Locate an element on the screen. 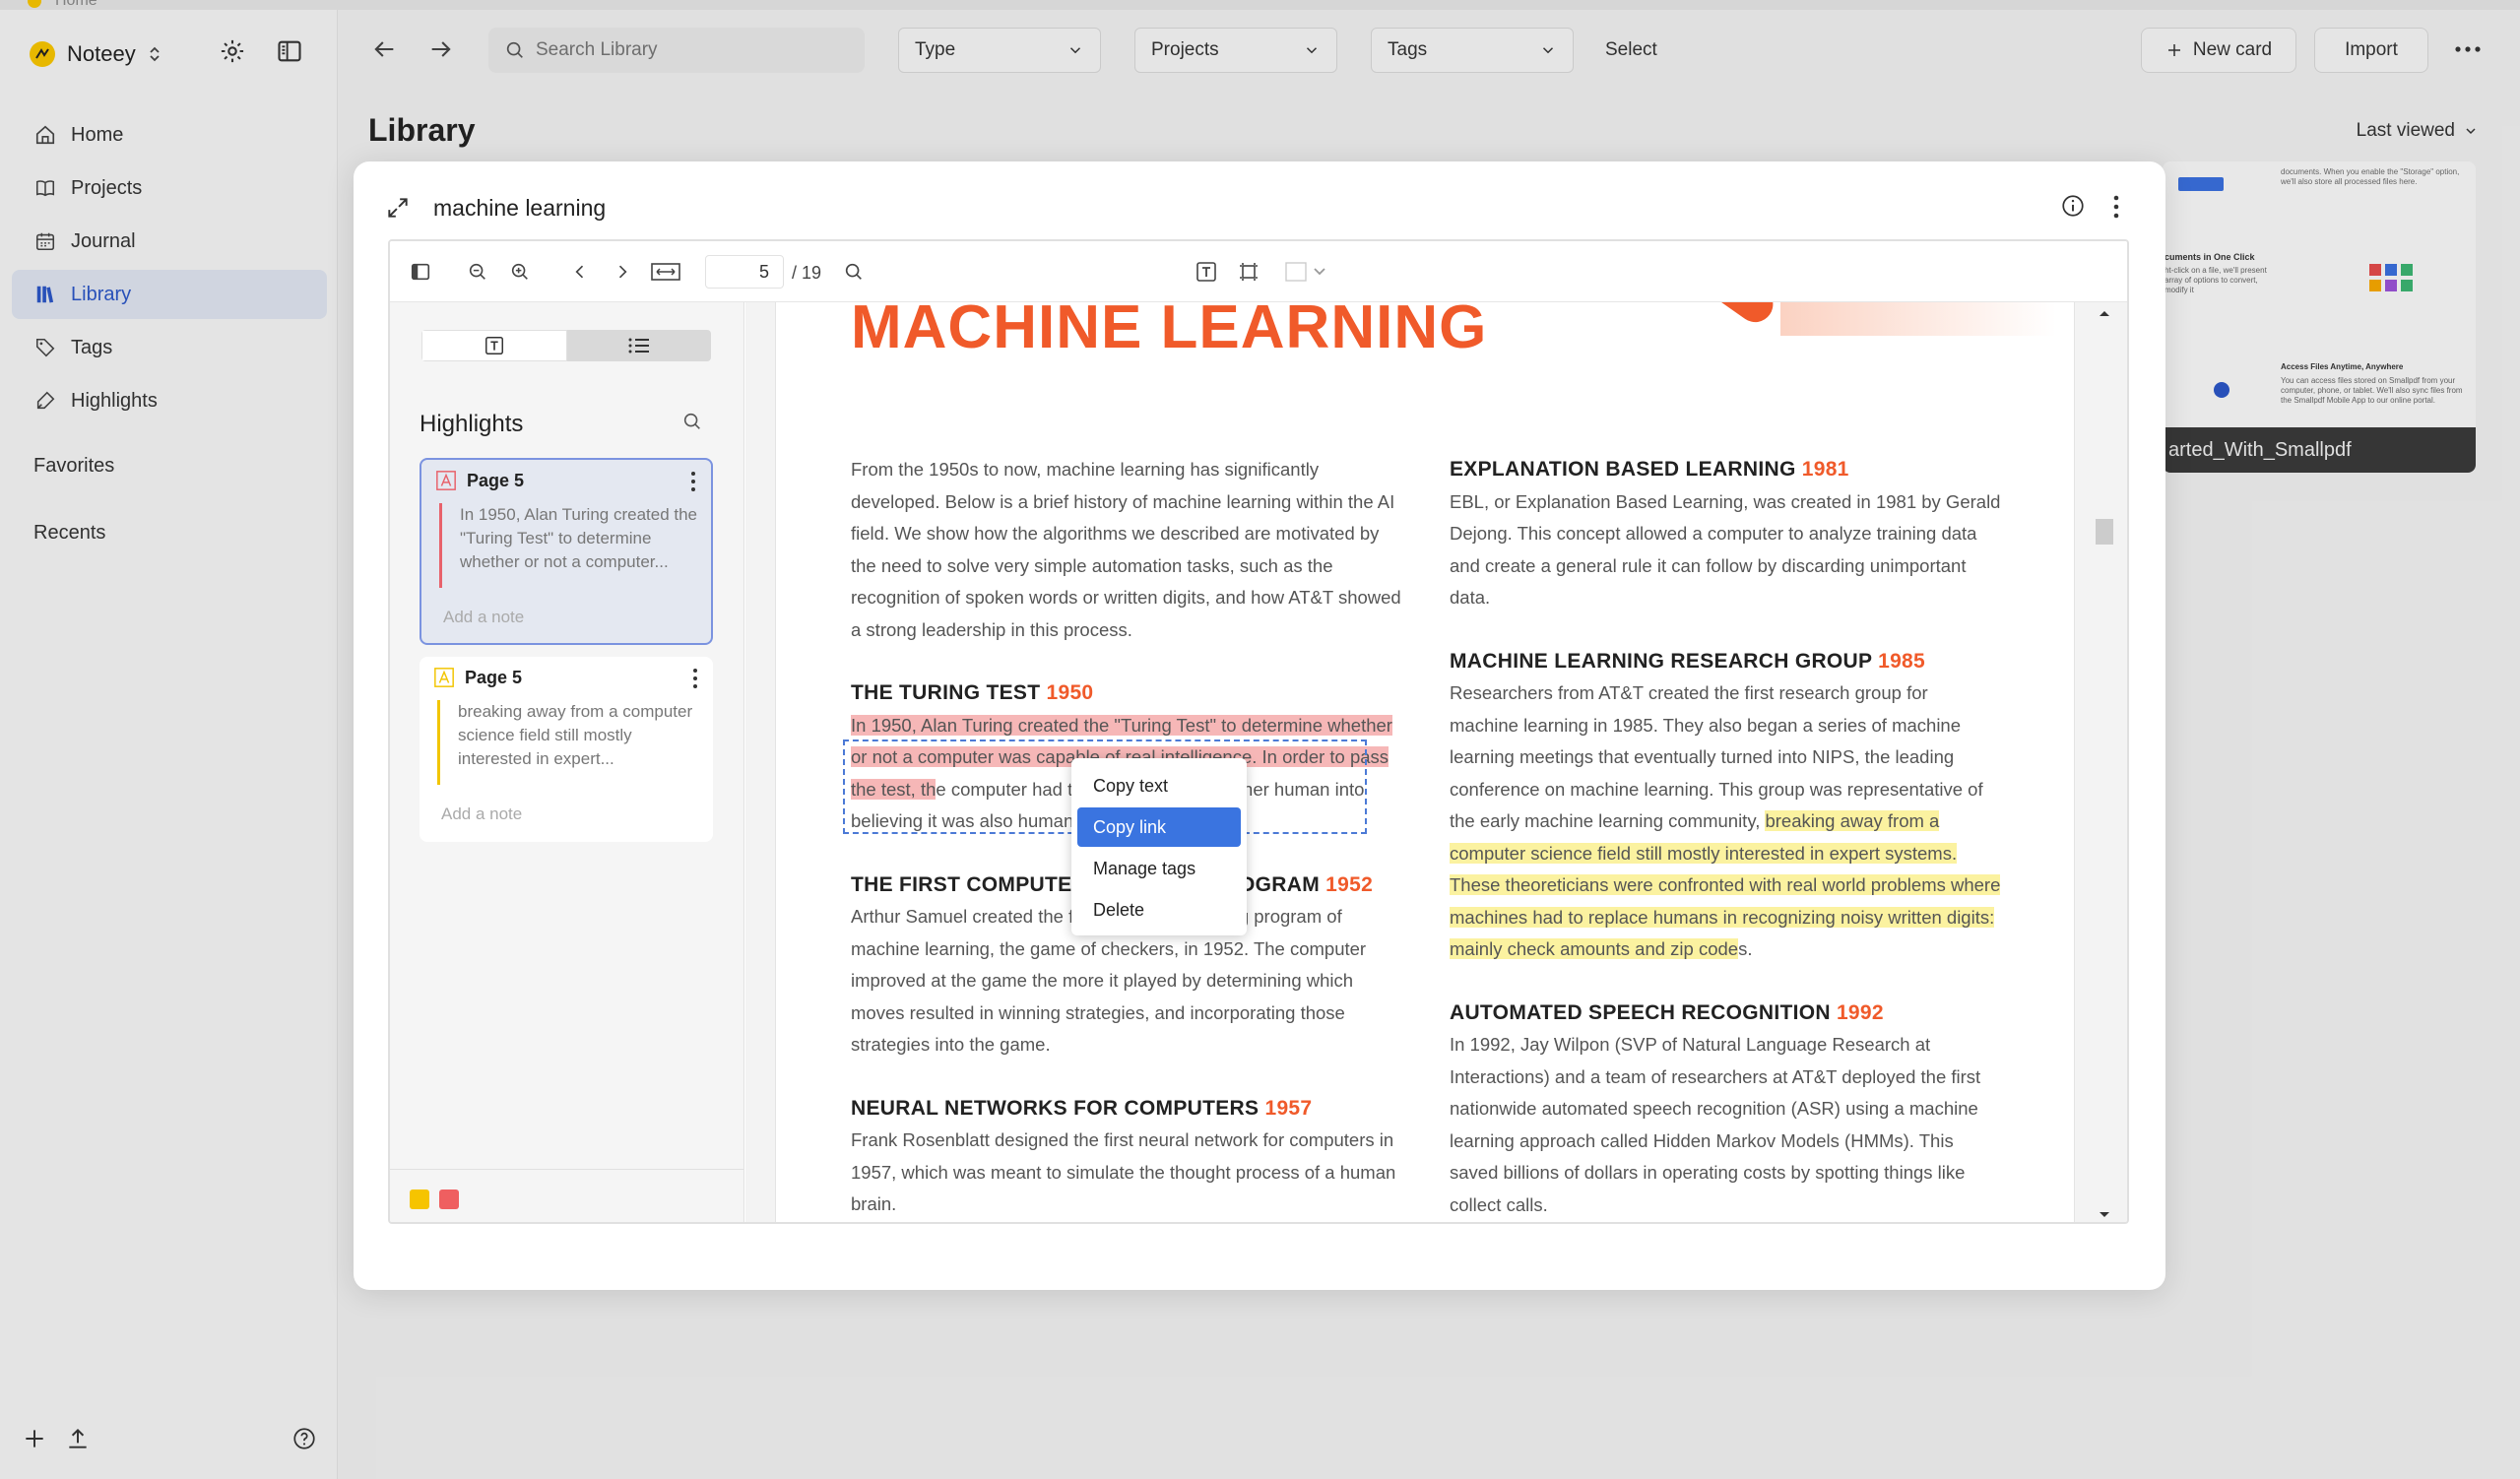  section-heading: NEURAL NETWORKS FOR COMPUTERS 1957 is located at coordinates (1126, 1109).